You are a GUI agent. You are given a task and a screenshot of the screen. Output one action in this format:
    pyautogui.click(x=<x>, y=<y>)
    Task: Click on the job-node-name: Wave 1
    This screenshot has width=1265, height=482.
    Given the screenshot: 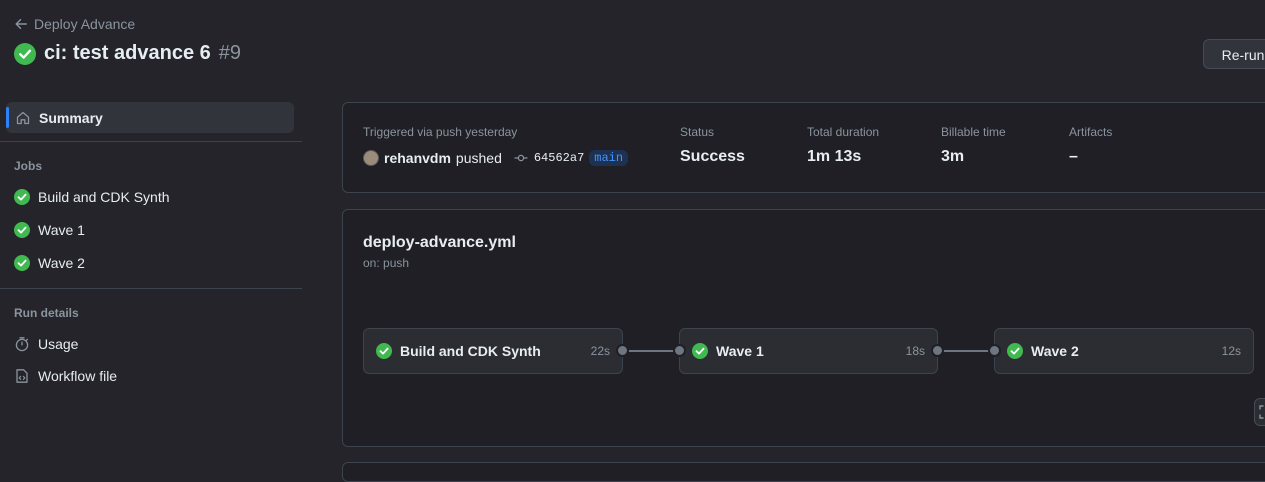 What is the action you would take?
    pyautogui.click(x=740, y=351)
    